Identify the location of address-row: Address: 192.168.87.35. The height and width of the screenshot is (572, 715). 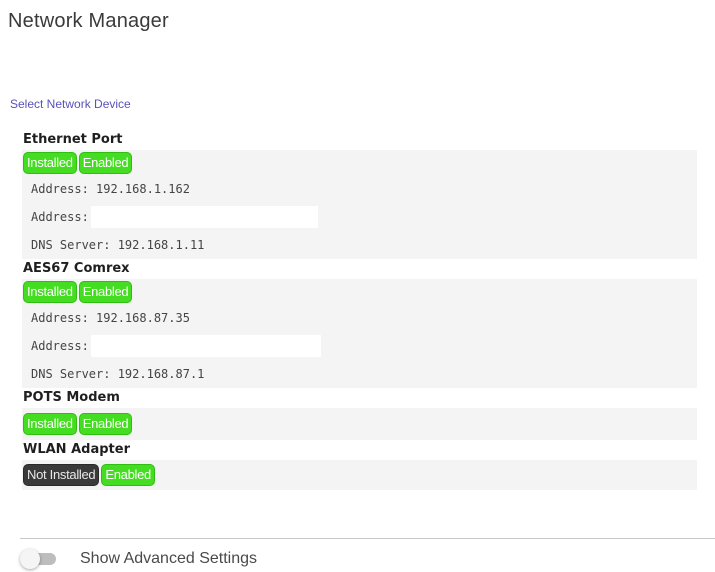
(359, 318).